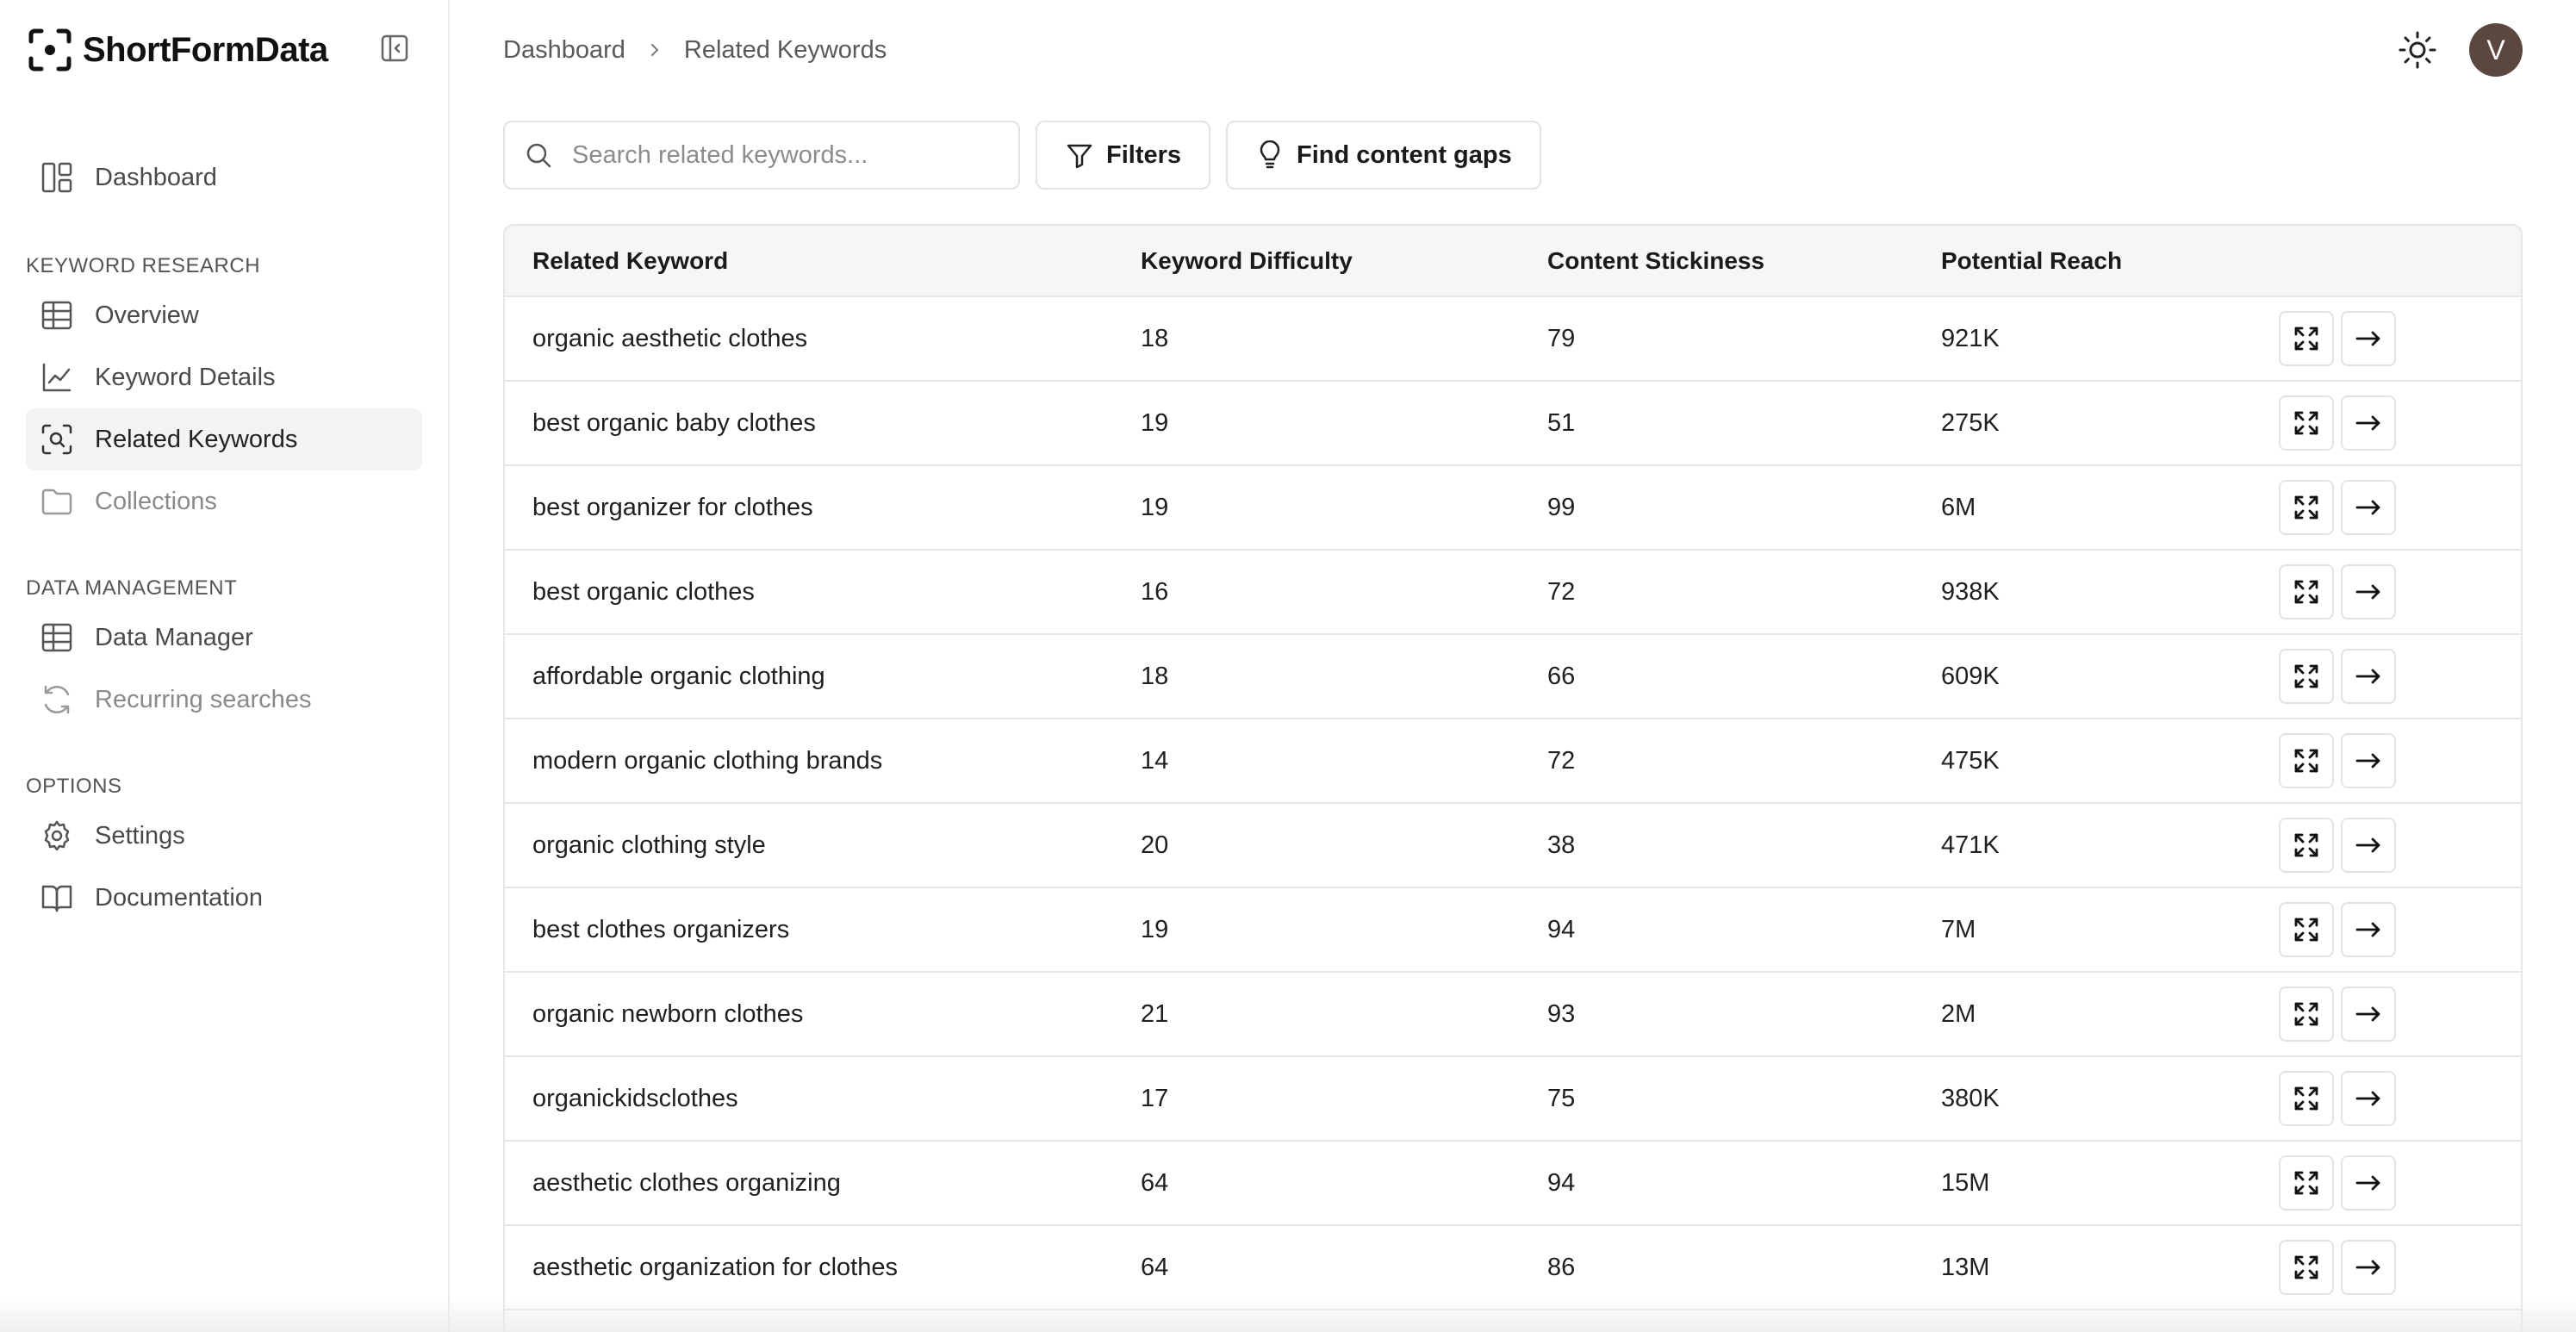 This screenshot has height=1332, width=2576. I want to click on find-content-gaps-button: Find content gaps, so click(1384, 155).